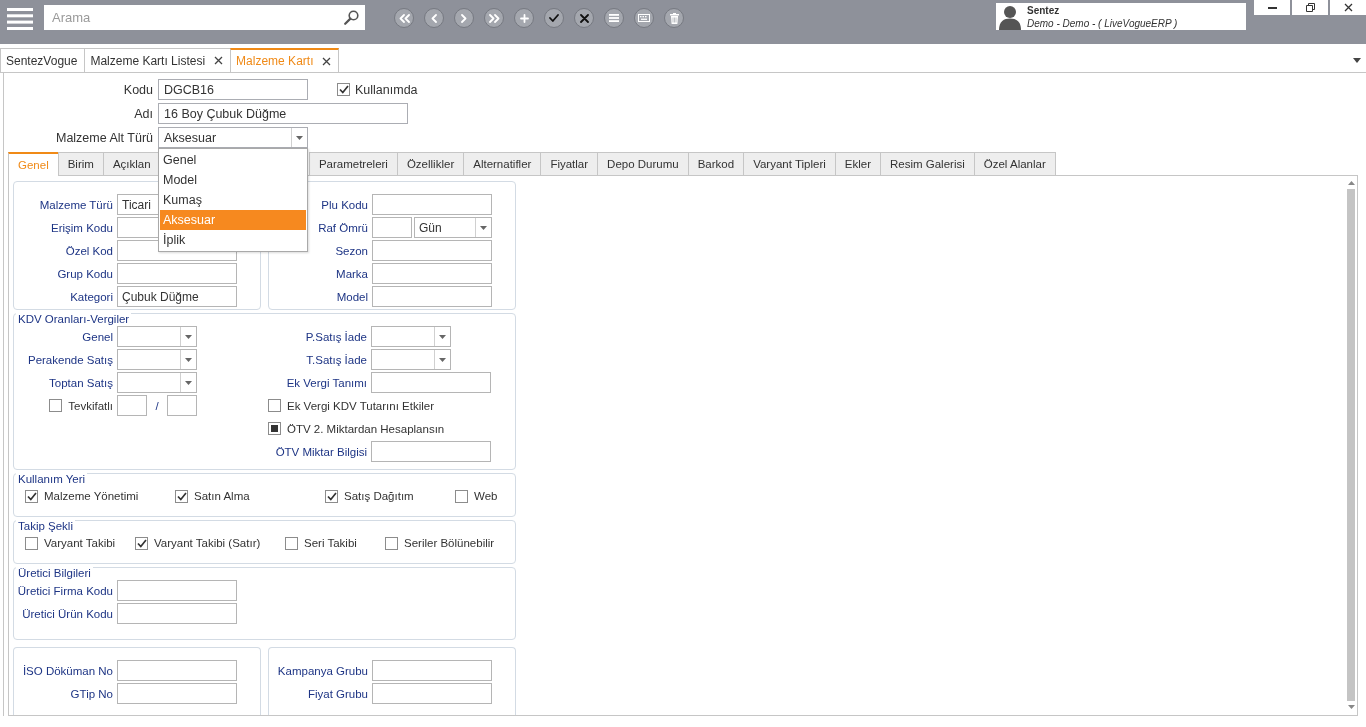 Image resolution: width=1366 pixels, height=727 pixels. What do you see at coordinates (207, 543) in the screenshot?
I see `checkbox-label: Varyant Takibi (Satır)` at bounding box center [207, 543].